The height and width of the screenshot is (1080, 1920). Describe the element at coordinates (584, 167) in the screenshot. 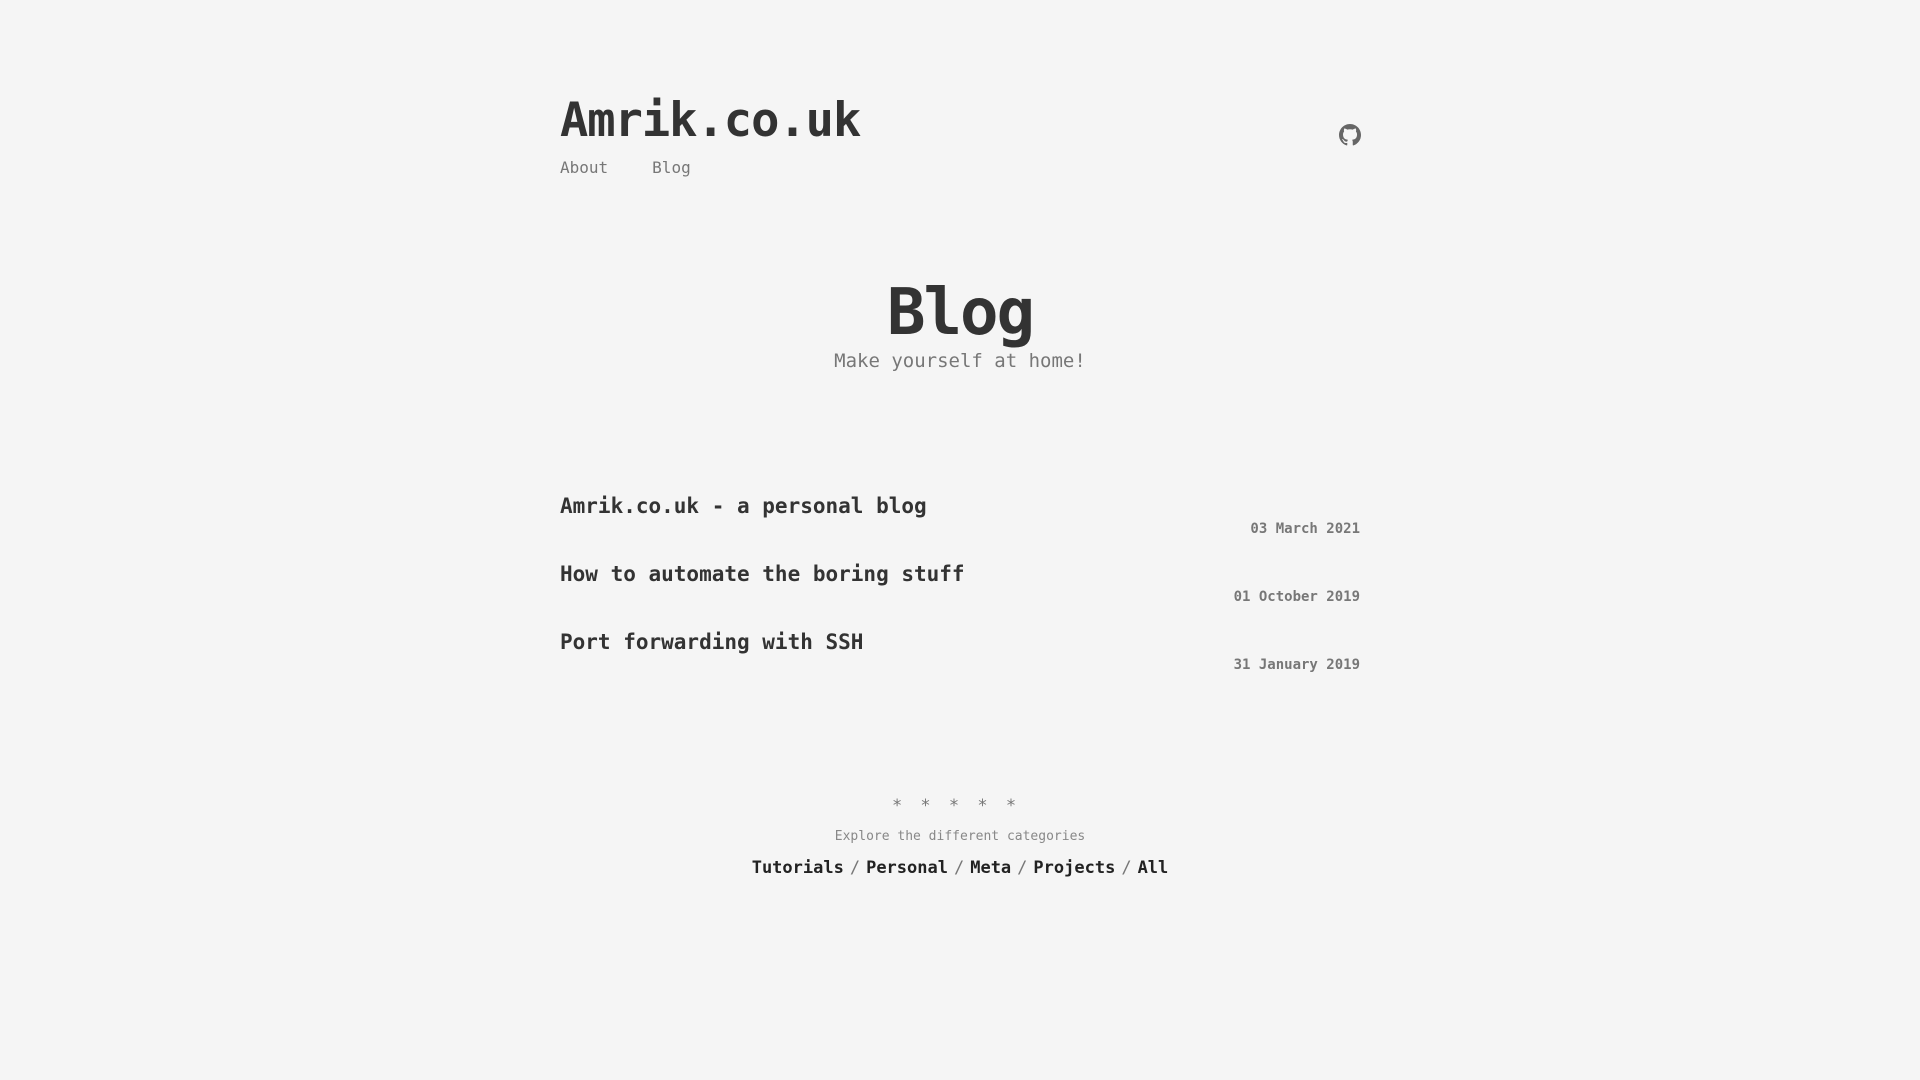

I see `nav-item-about: About` at that location.